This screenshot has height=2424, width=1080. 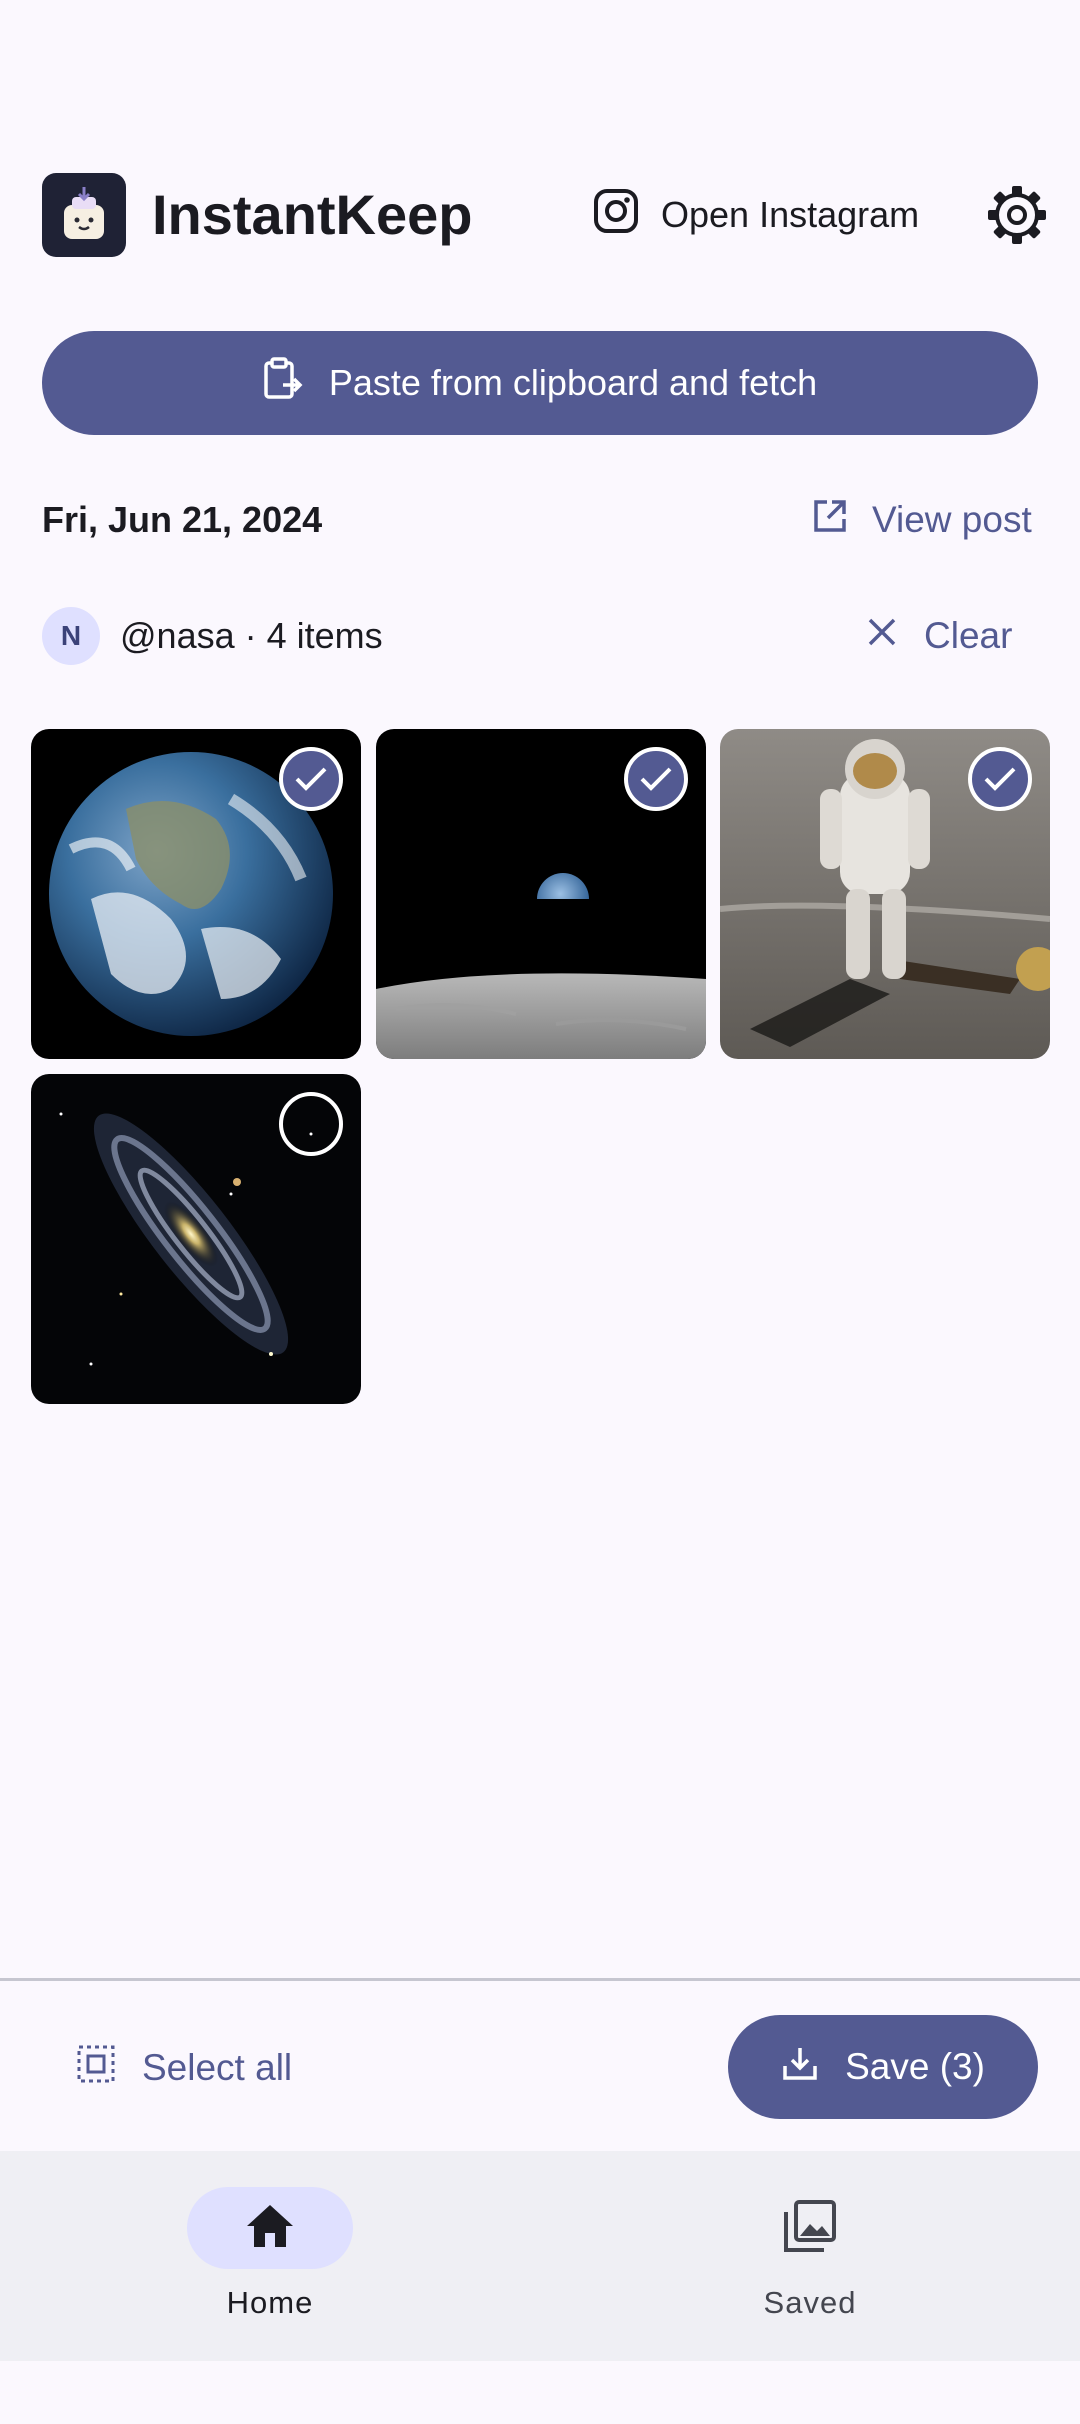 I want to click on app-logo, so click(x=84, y=215).